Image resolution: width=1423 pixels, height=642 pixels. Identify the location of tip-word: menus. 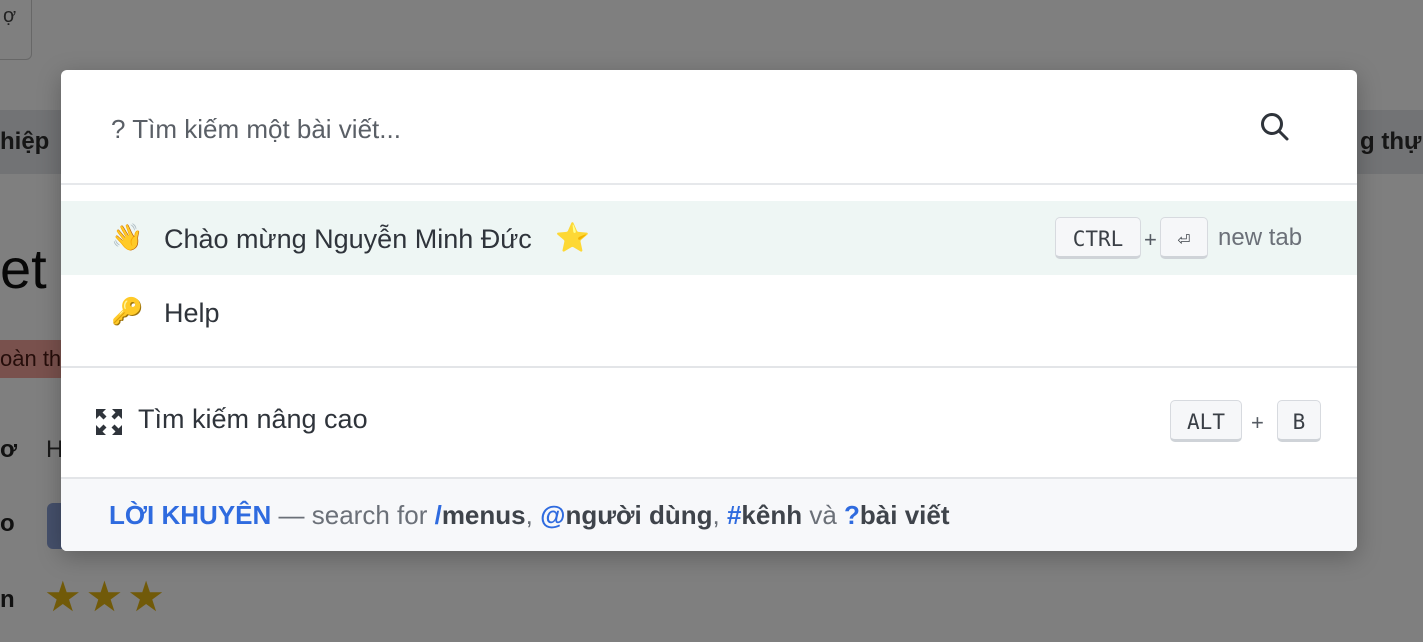
(483, 515).